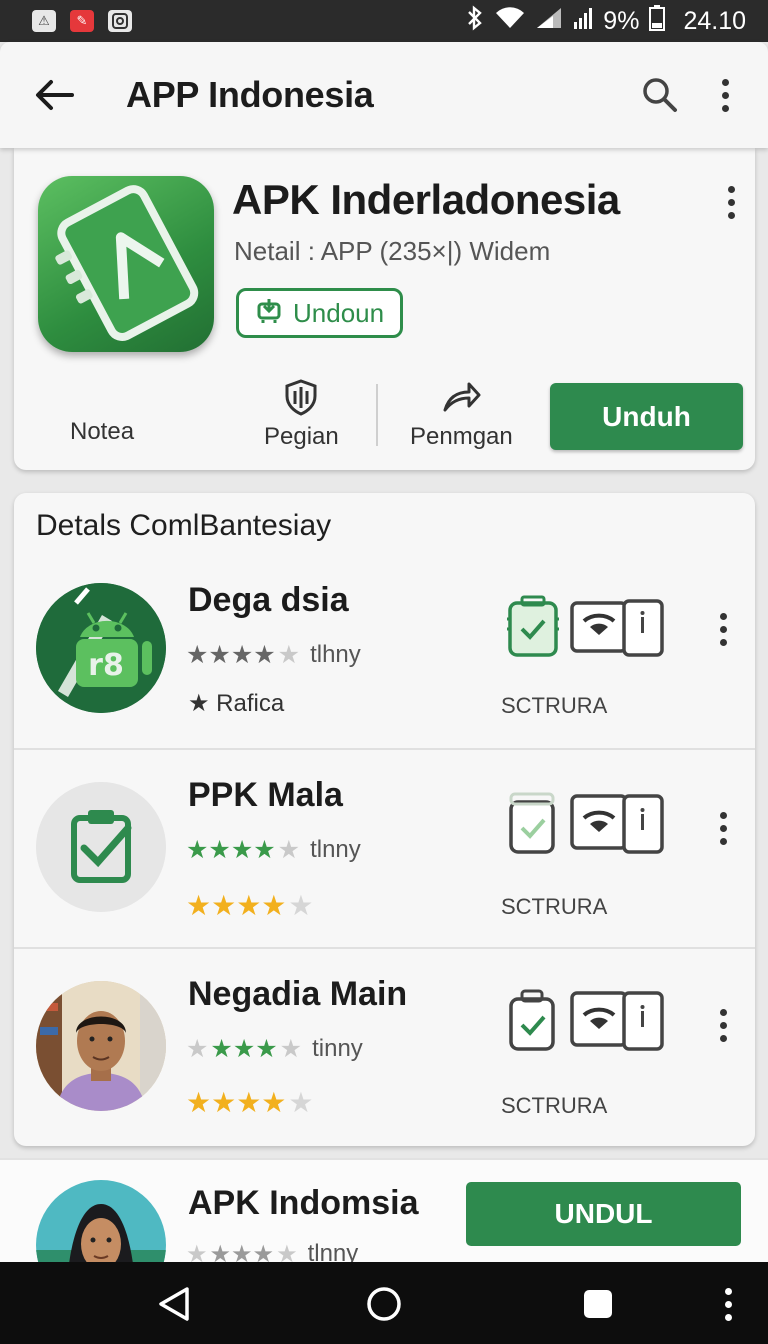  What do you see at coordinates (657, 21) in the screenshot?
I see `battery-icon` at bounding box center [657, 21].